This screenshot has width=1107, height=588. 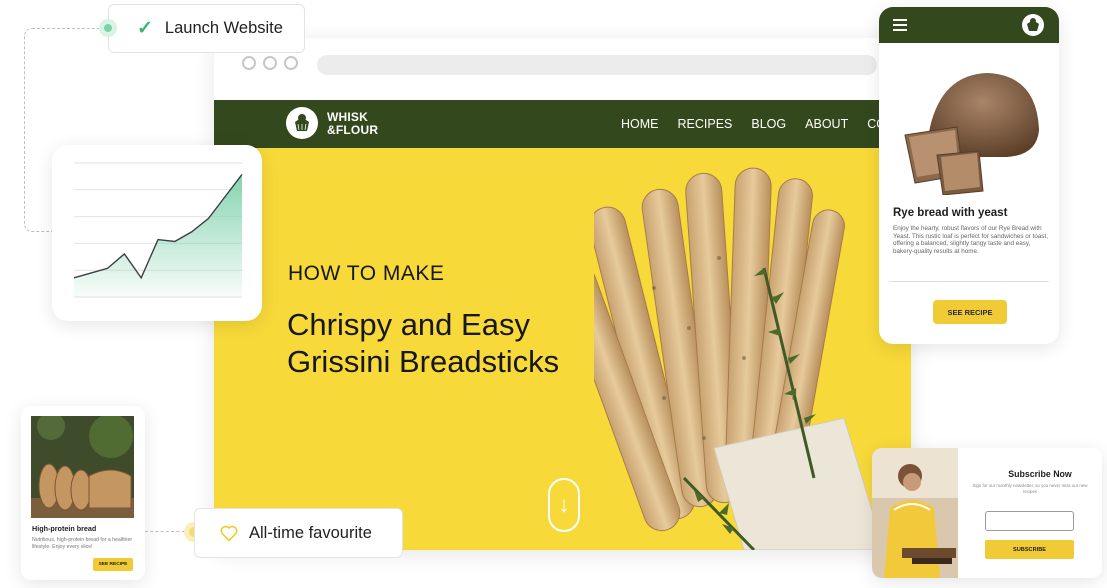 I want to click on mobile-header, so click(x=969, y=25).